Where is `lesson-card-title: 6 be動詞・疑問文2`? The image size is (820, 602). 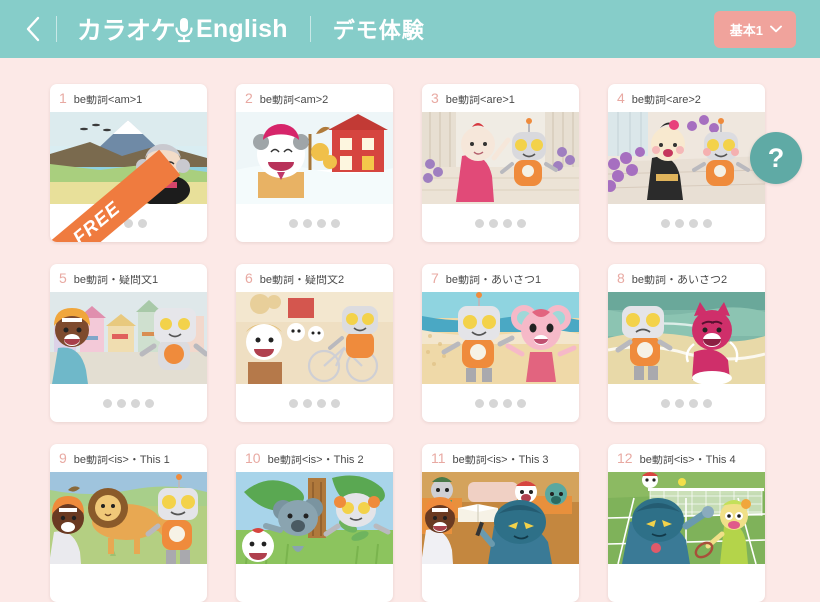 lesson-card-title: 6 be動詞・疑問文2 is located at coordinates (314, 278).